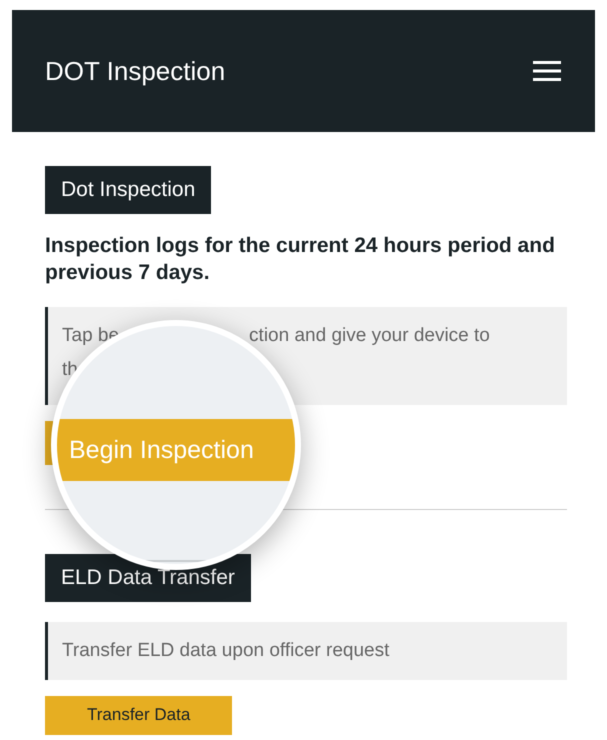 The height and width of the screenshot is (740, 607). Describe the element at coordinates (226, 650) in the screenshot. I see `note-text: Transfer ELD data upon officer request` at that location.